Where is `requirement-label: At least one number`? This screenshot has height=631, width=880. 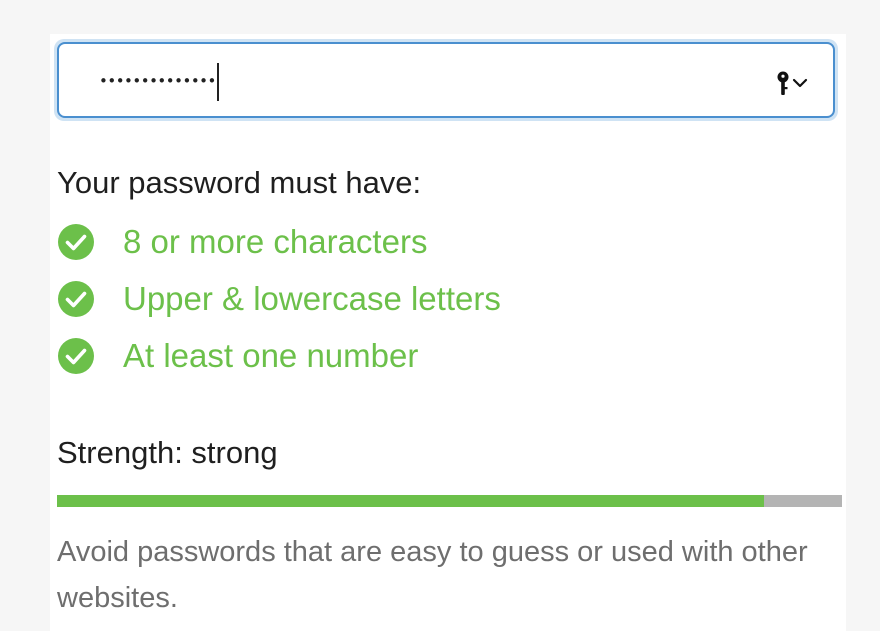
requirement-label: At least one number is located at coordinates (271, 355).